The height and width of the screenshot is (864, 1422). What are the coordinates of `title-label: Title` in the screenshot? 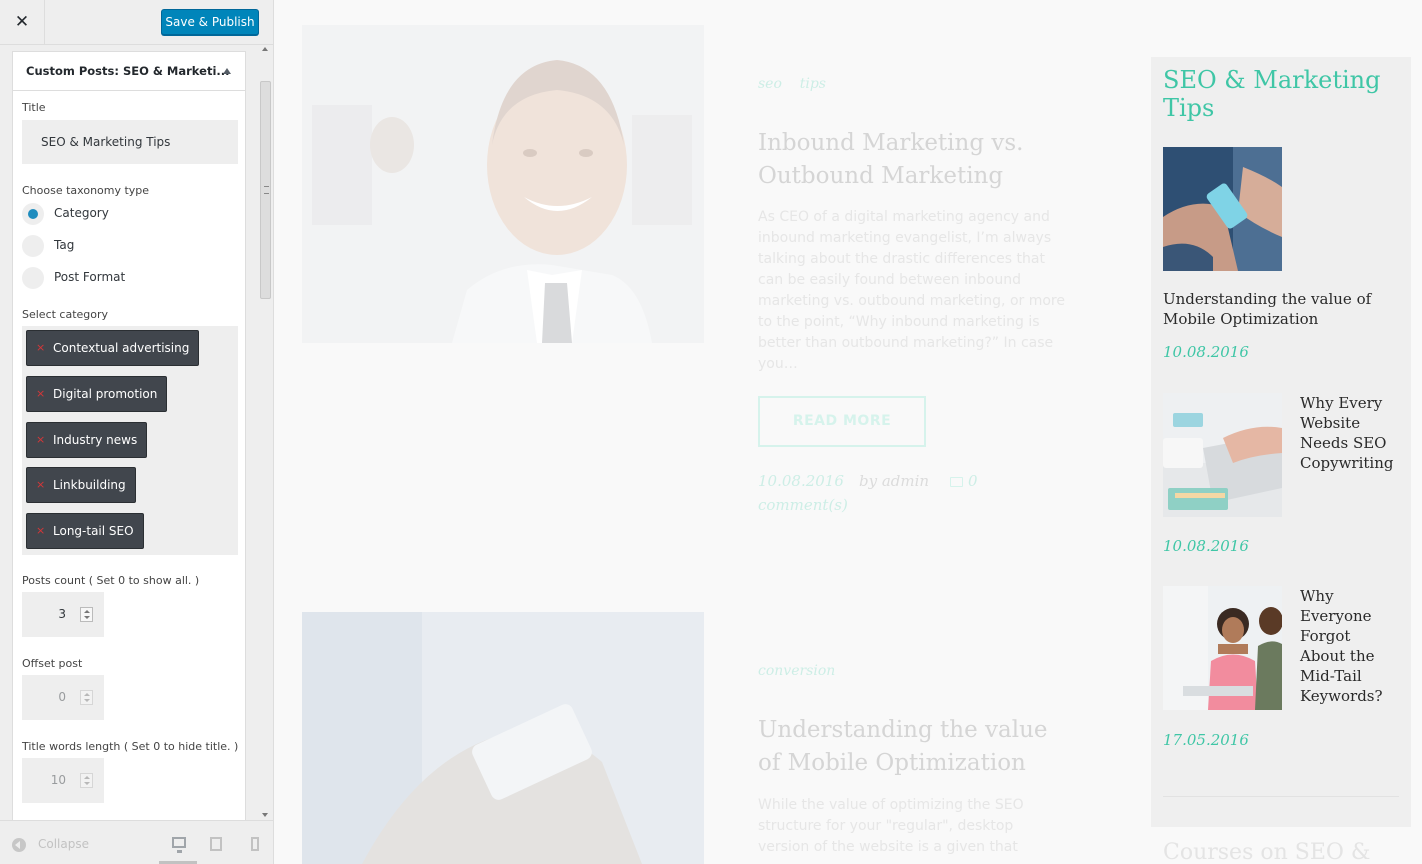 It's located at (34, 107).